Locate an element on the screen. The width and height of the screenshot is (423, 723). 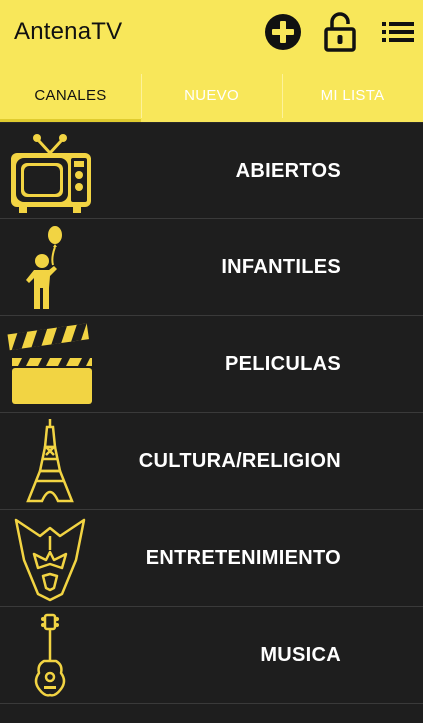
add-circle-icon is located at coordinates (283, 32).